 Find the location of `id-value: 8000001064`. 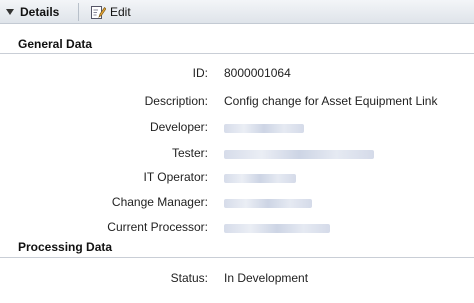

id-value: 8000001064 is located at coordinates (257, 73).